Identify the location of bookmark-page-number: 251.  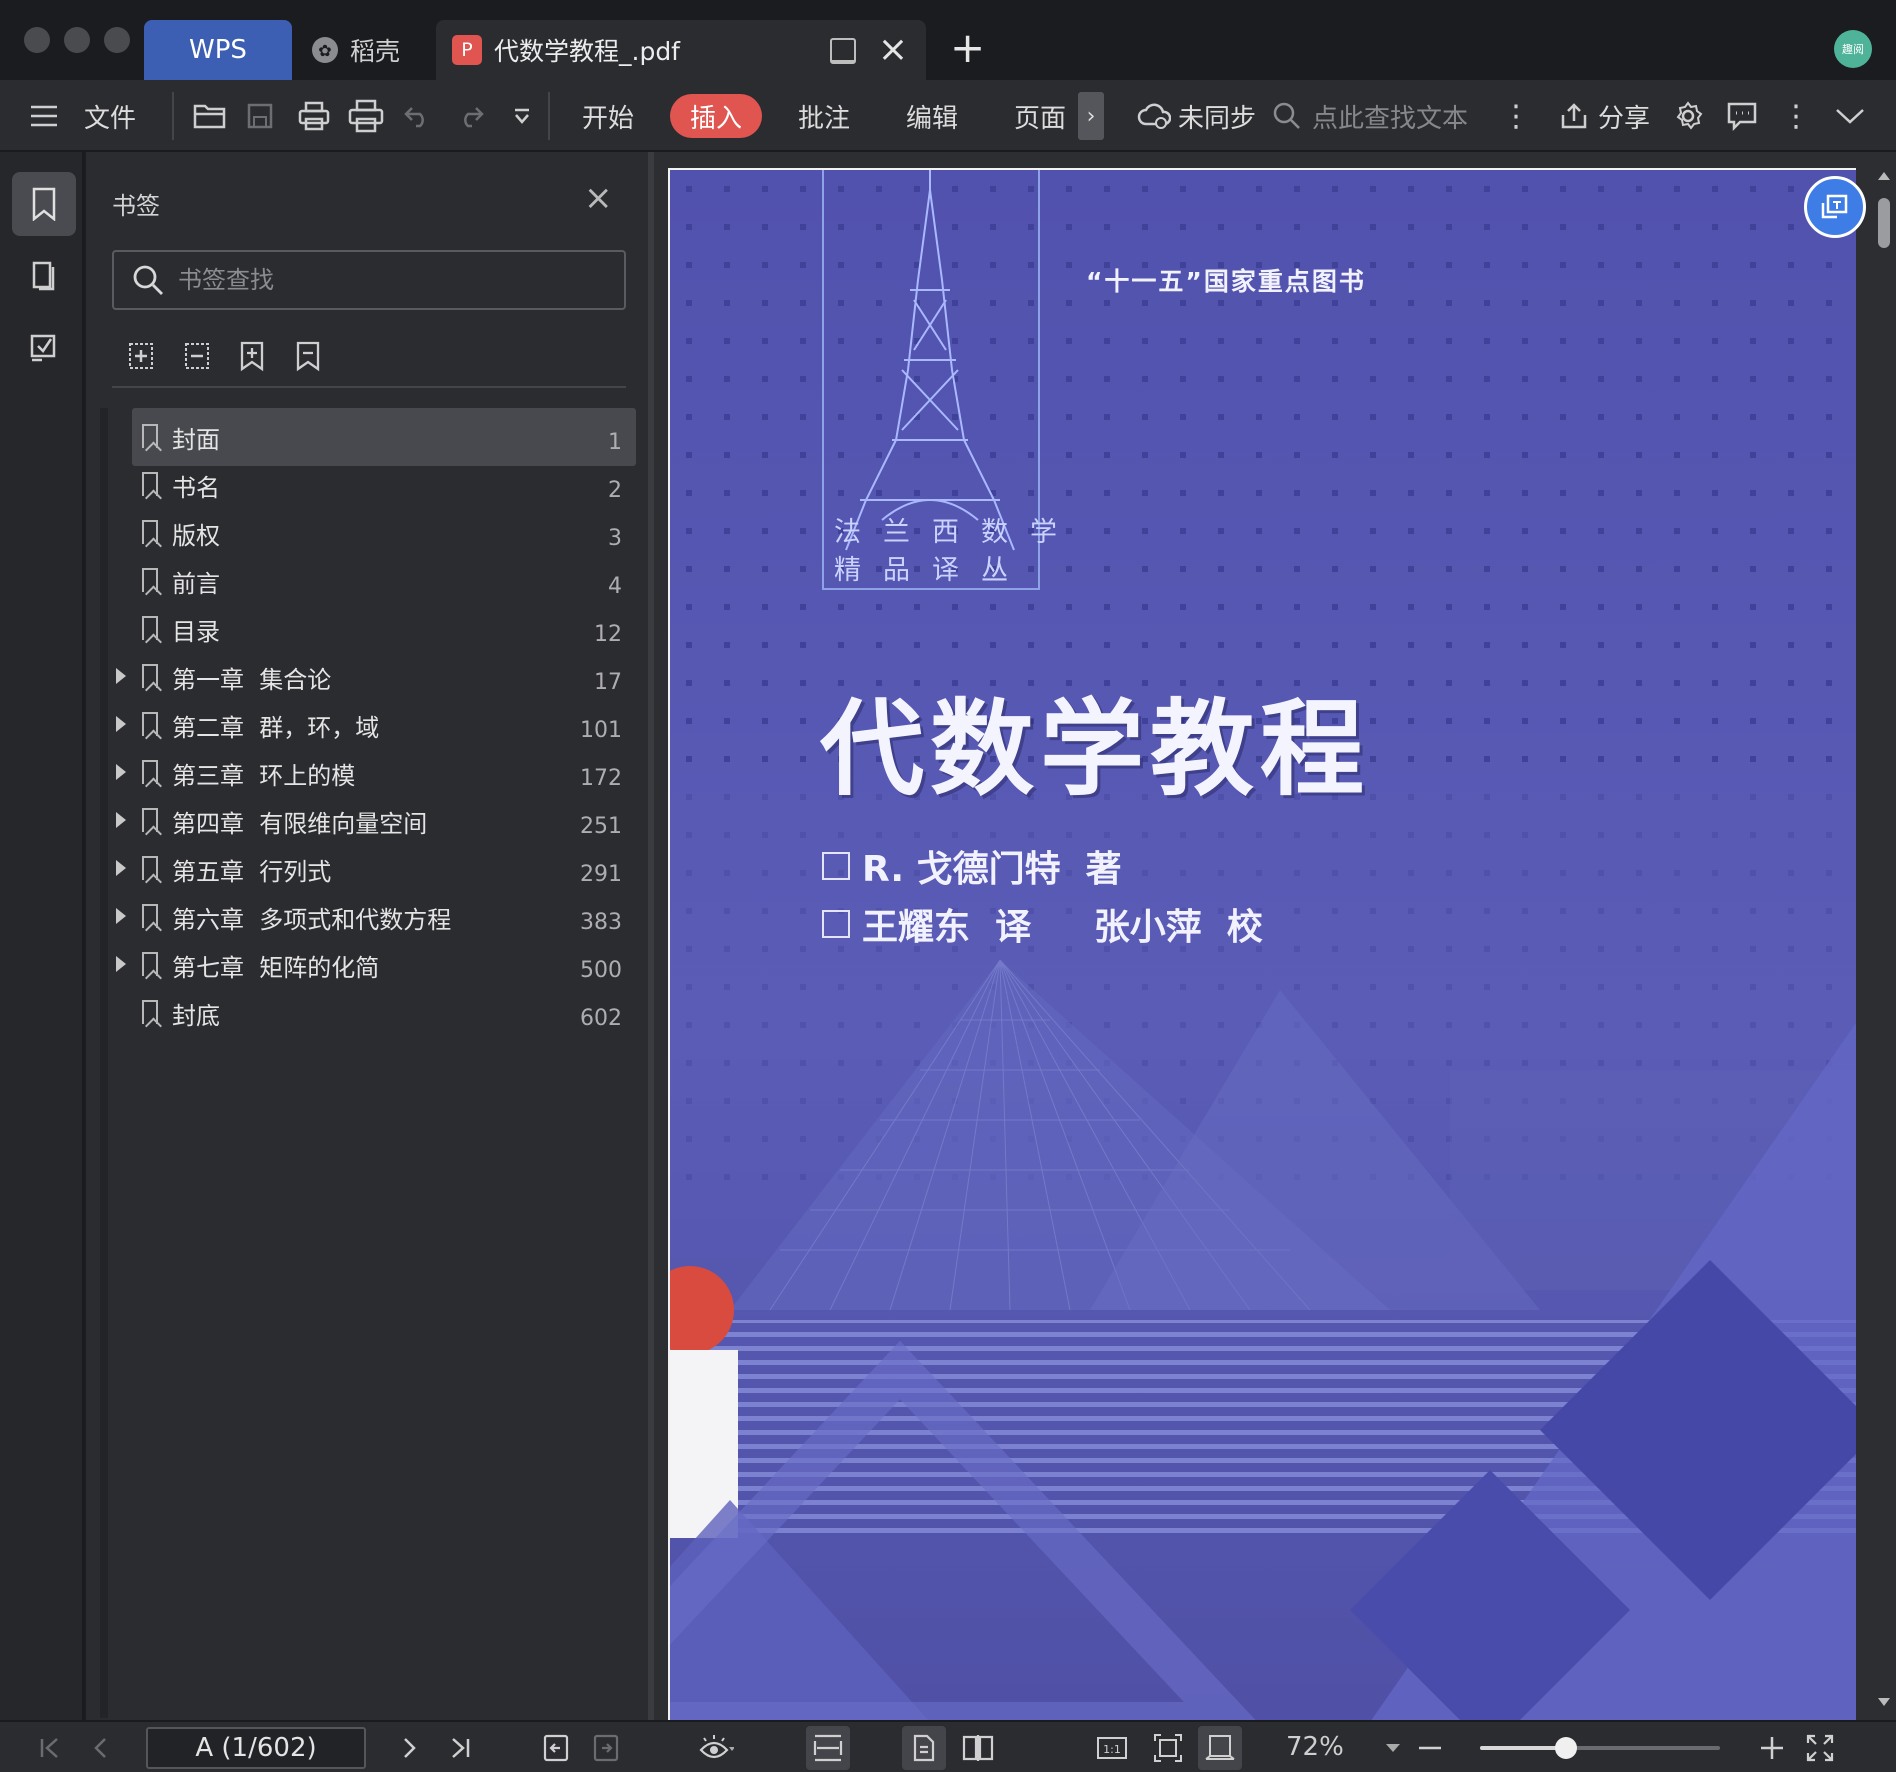
(601, 826).